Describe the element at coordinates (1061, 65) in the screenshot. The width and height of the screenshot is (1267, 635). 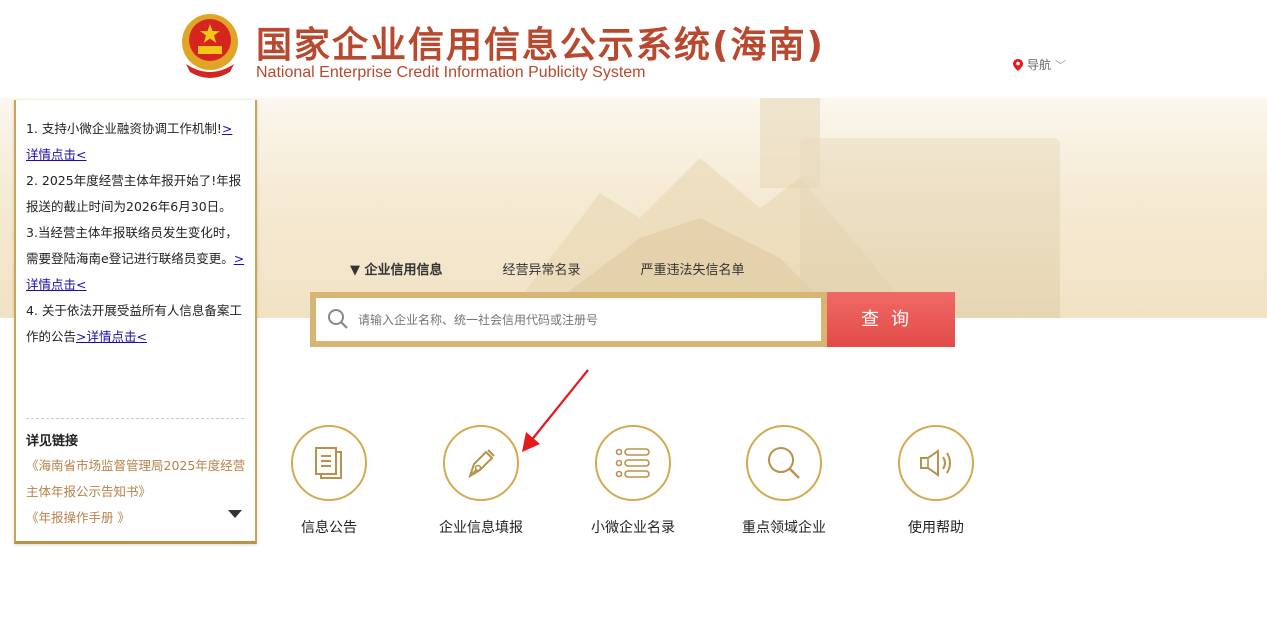
I see `chevron-down-icon: ﹀` at that location.